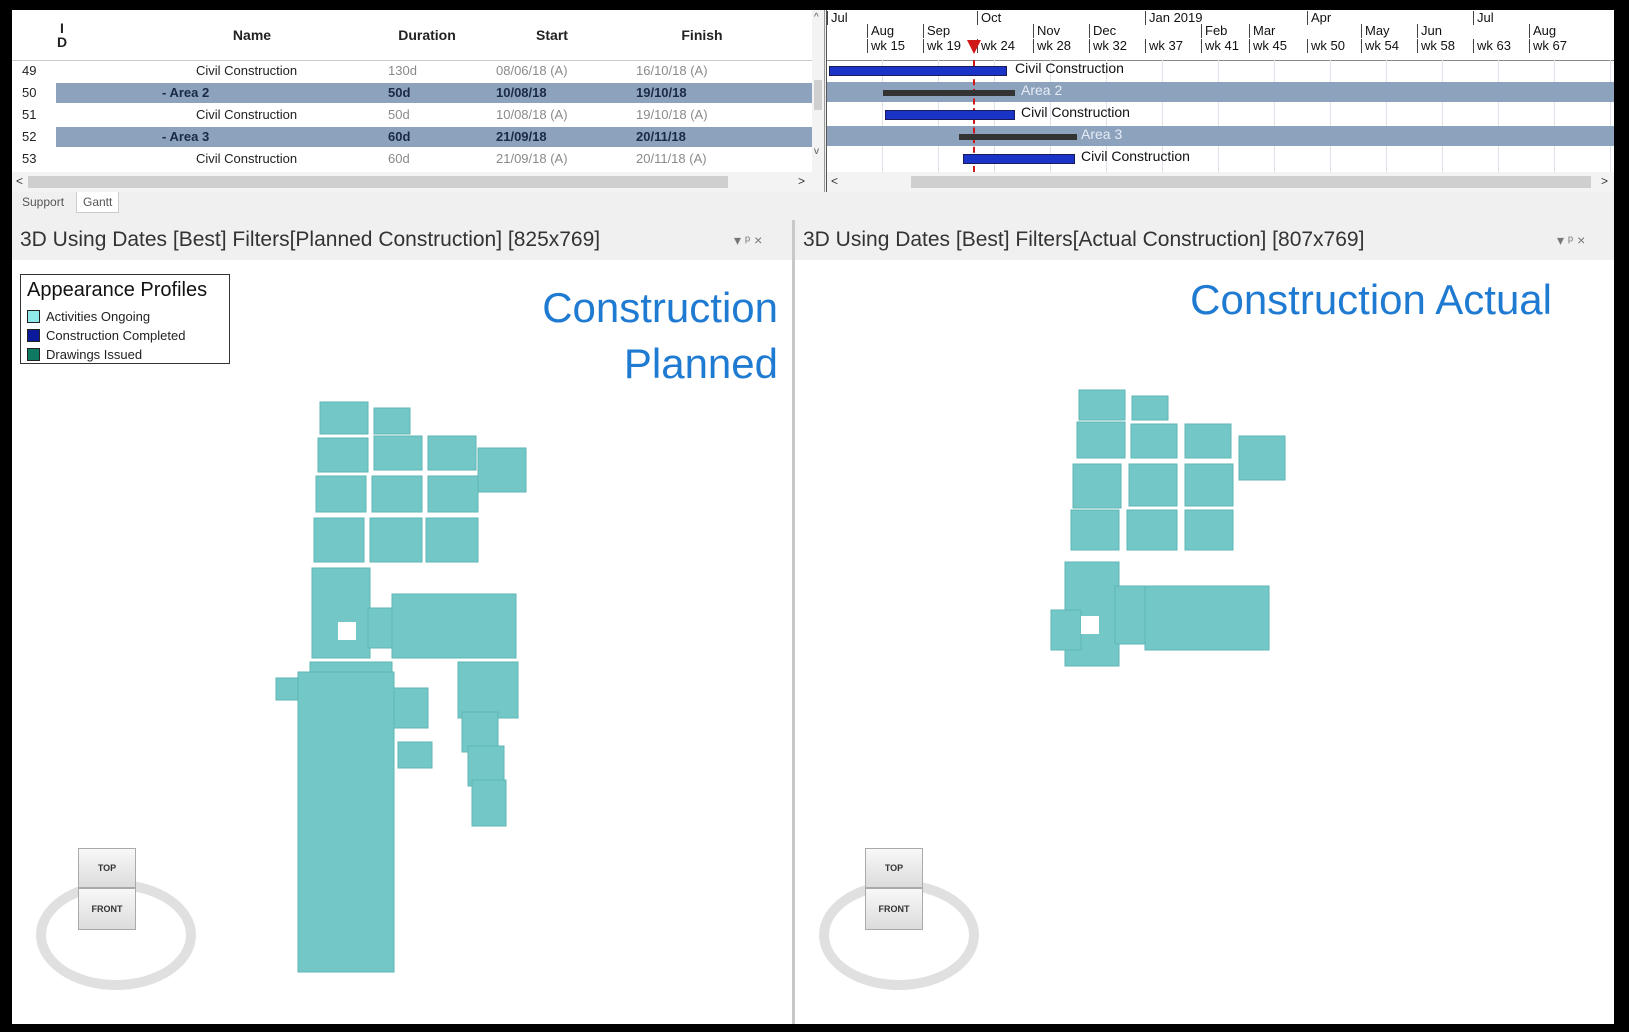 The height and width of the screenshot is (1032, 1629). I want to click on row-name: - Area 3, so click(186, 136).